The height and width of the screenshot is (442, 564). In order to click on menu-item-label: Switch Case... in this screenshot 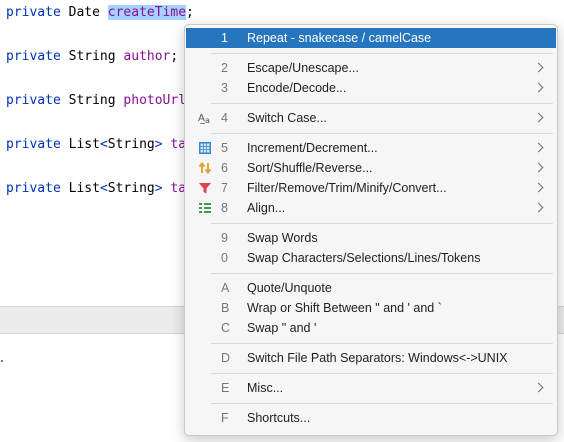, I will do `click(287, 118)`.